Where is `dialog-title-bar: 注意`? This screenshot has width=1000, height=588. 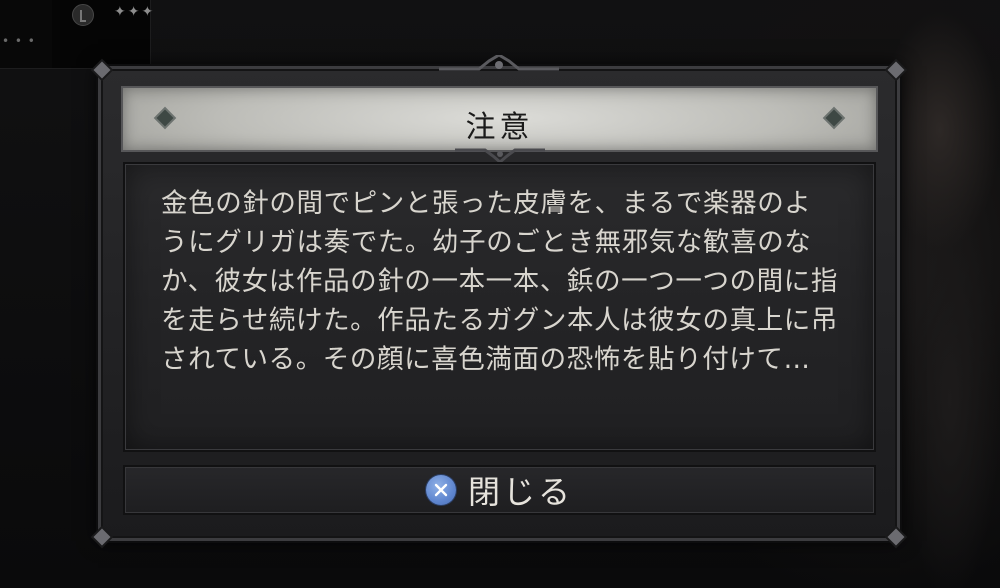
dialog-title-bar: 注意 is located at coordinates (499, 125).